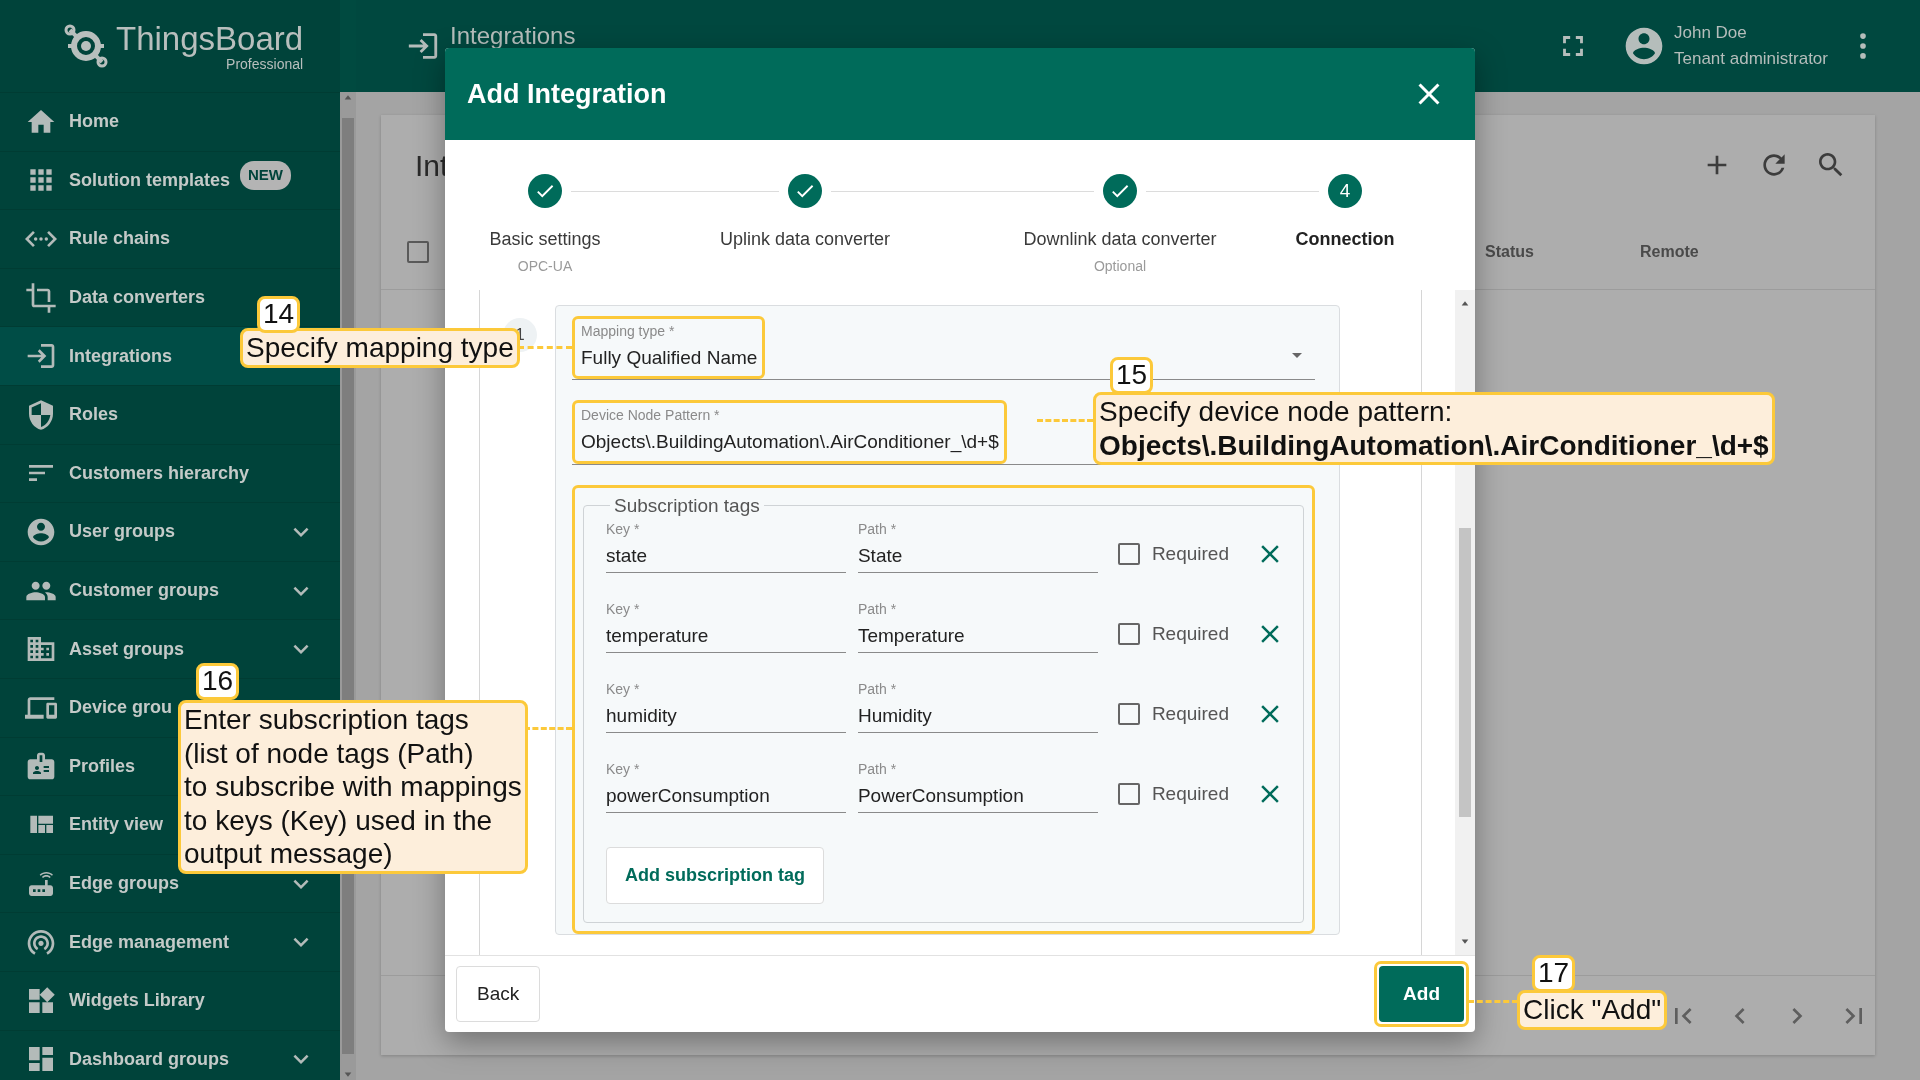 The width and height of the screenshot is (1920, 1080). What do you see at coordinates (1132, 375) in the screenshot?
I see `number-tooltip: 15` at bounding box center [1132, 375].